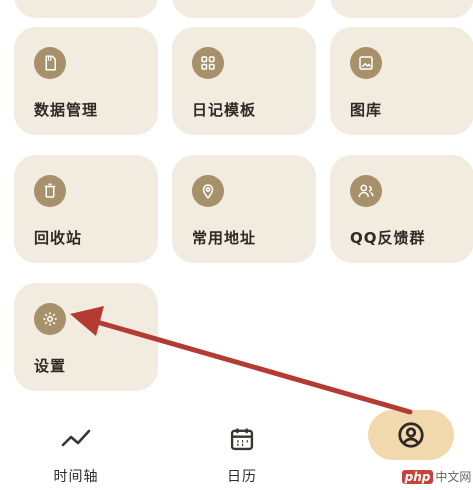 The image size is (473, 490). Describe the element at coordinates (242, 455) in the screenshot. I see `tab-calendar: 日历` at that location.